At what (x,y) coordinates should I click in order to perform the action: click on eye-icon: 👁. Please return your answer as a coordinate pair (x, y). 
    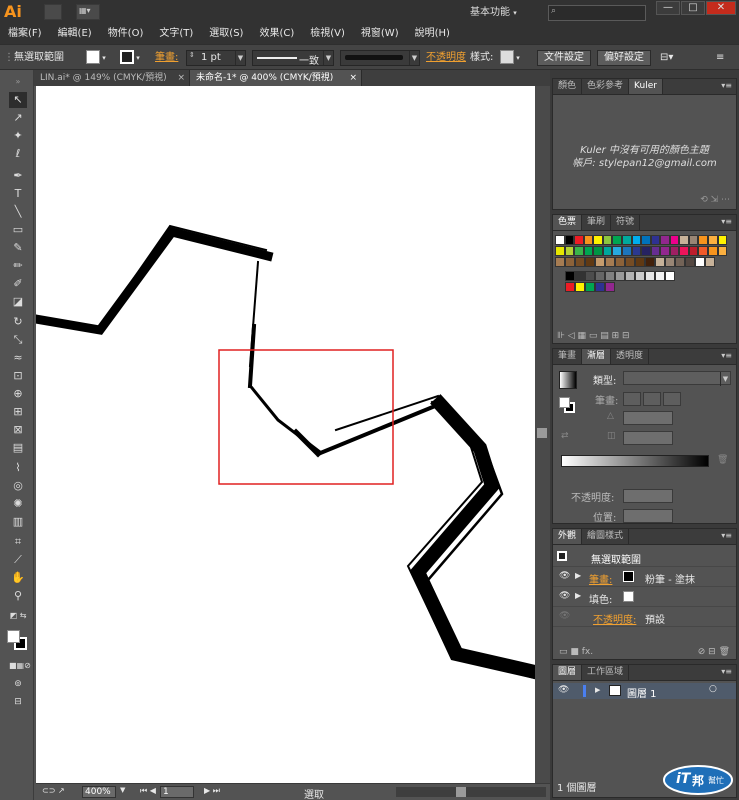
    Looking at the image, I should click on (563, 690).